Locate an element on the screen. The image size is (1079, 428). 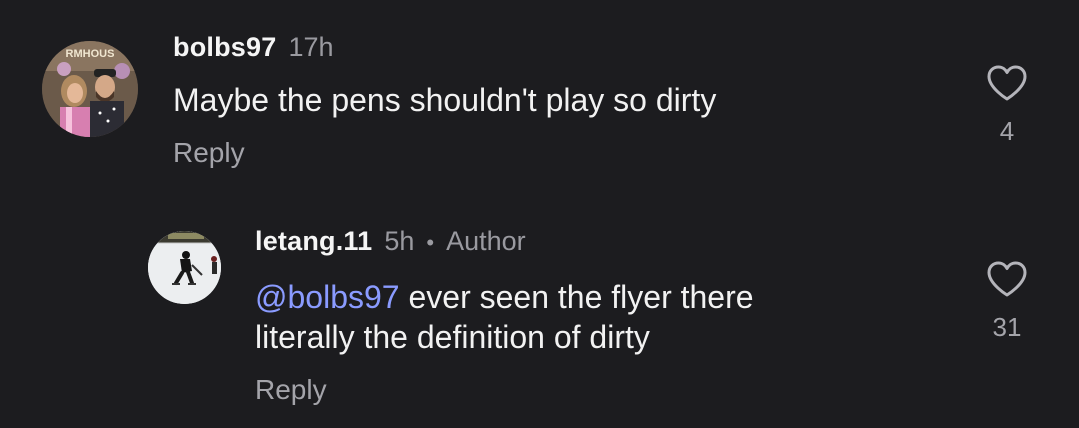
timestamp: 5h is located at coordinates (399, 241).